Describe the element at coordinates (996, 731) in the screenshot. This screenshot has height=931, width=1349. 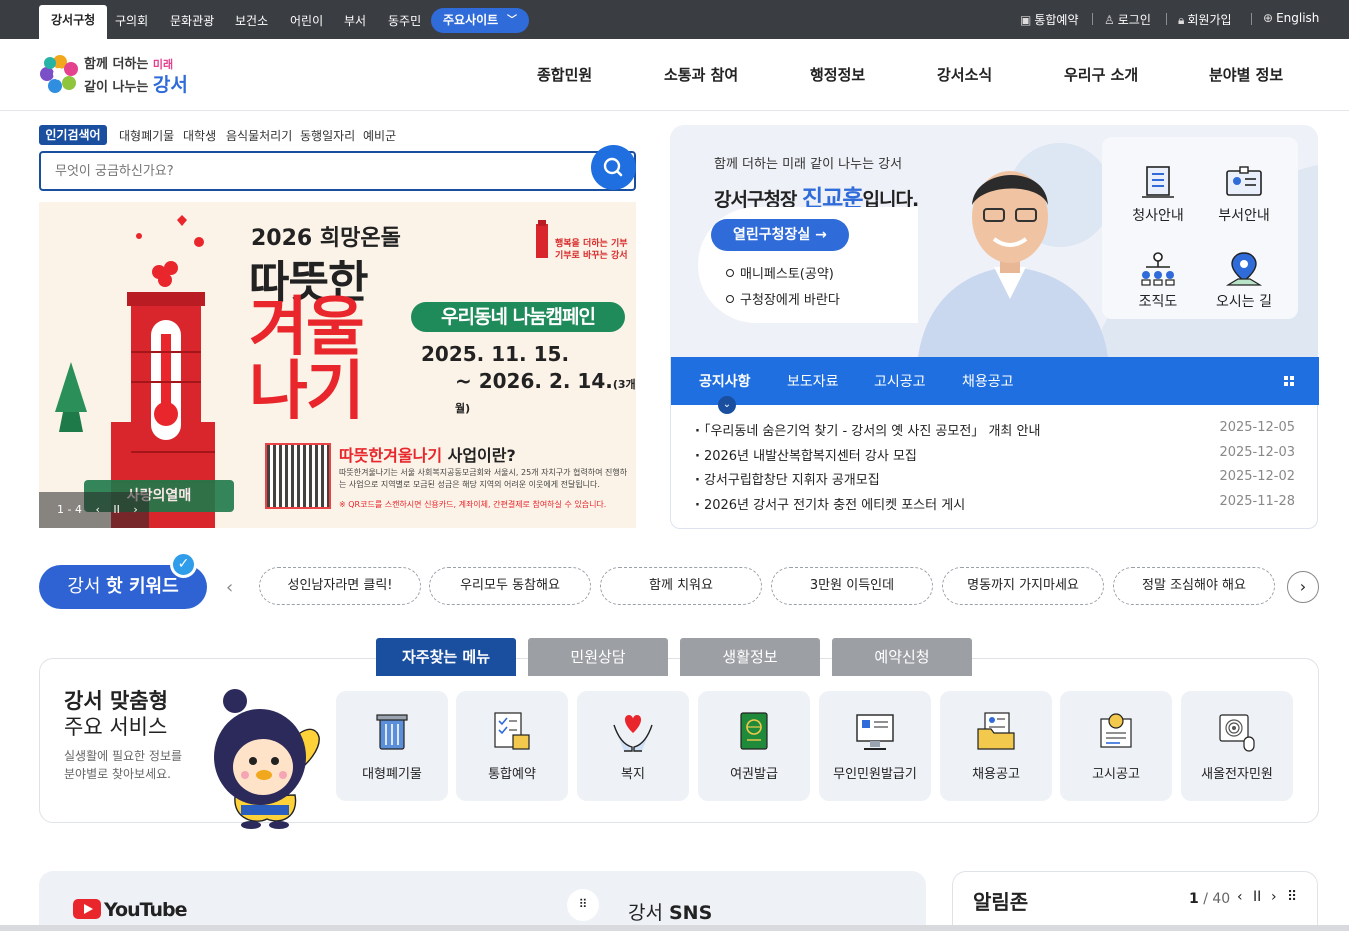
I see `folder-document-icon` at that location.